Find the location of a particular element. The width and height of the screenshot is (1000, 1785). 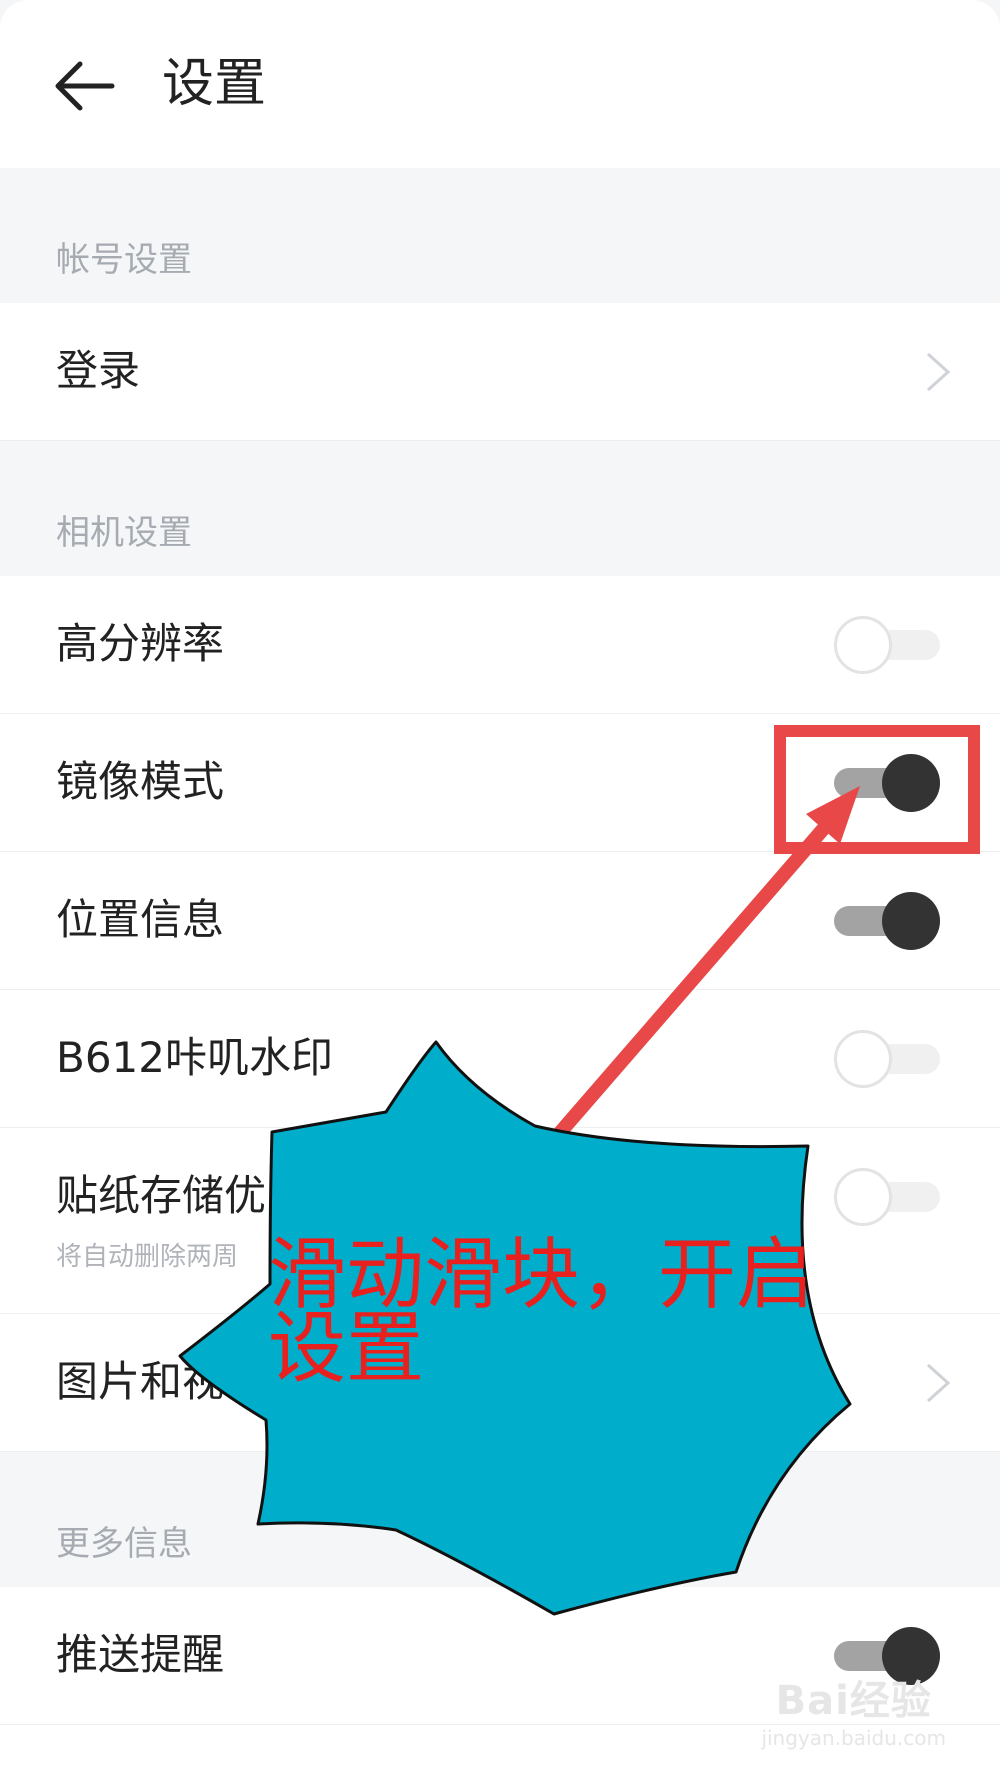

row-label: 贴纸存储优 is located at coordinates (161, 1195).